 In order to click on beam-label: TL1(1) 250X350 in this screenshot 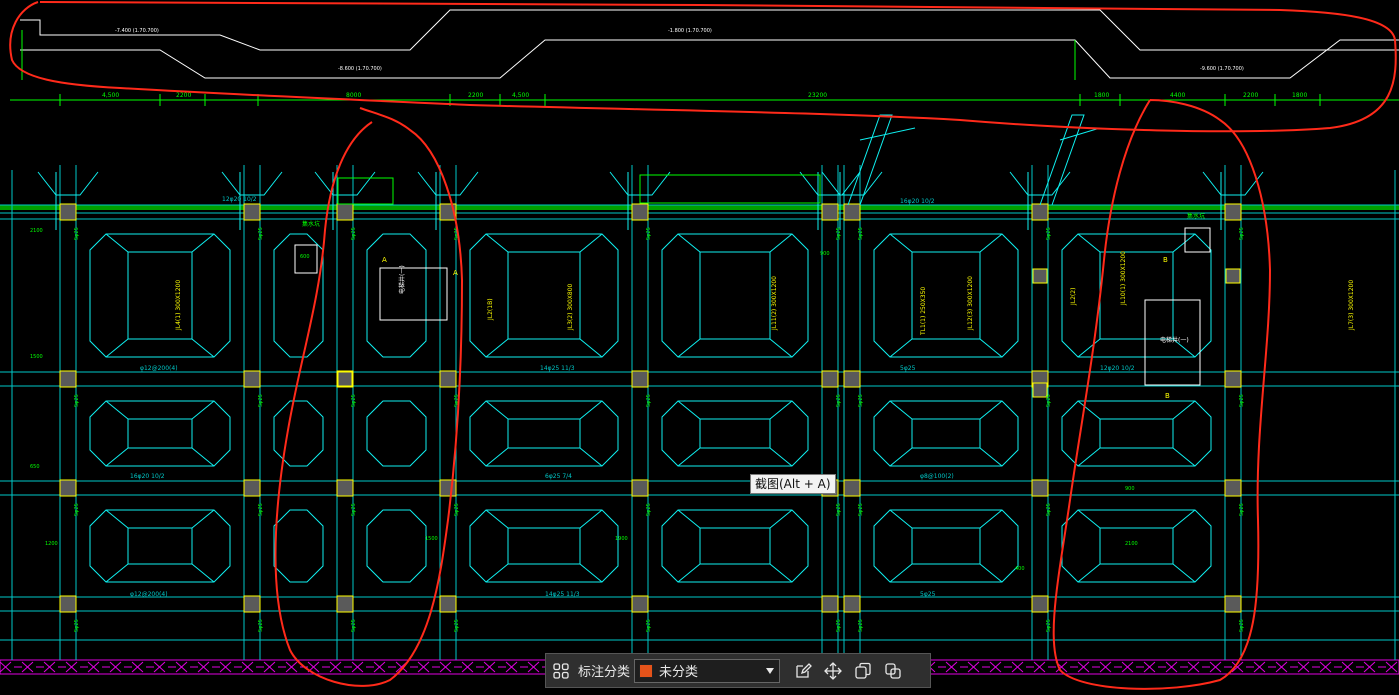, I will do `click(923, 311)`.